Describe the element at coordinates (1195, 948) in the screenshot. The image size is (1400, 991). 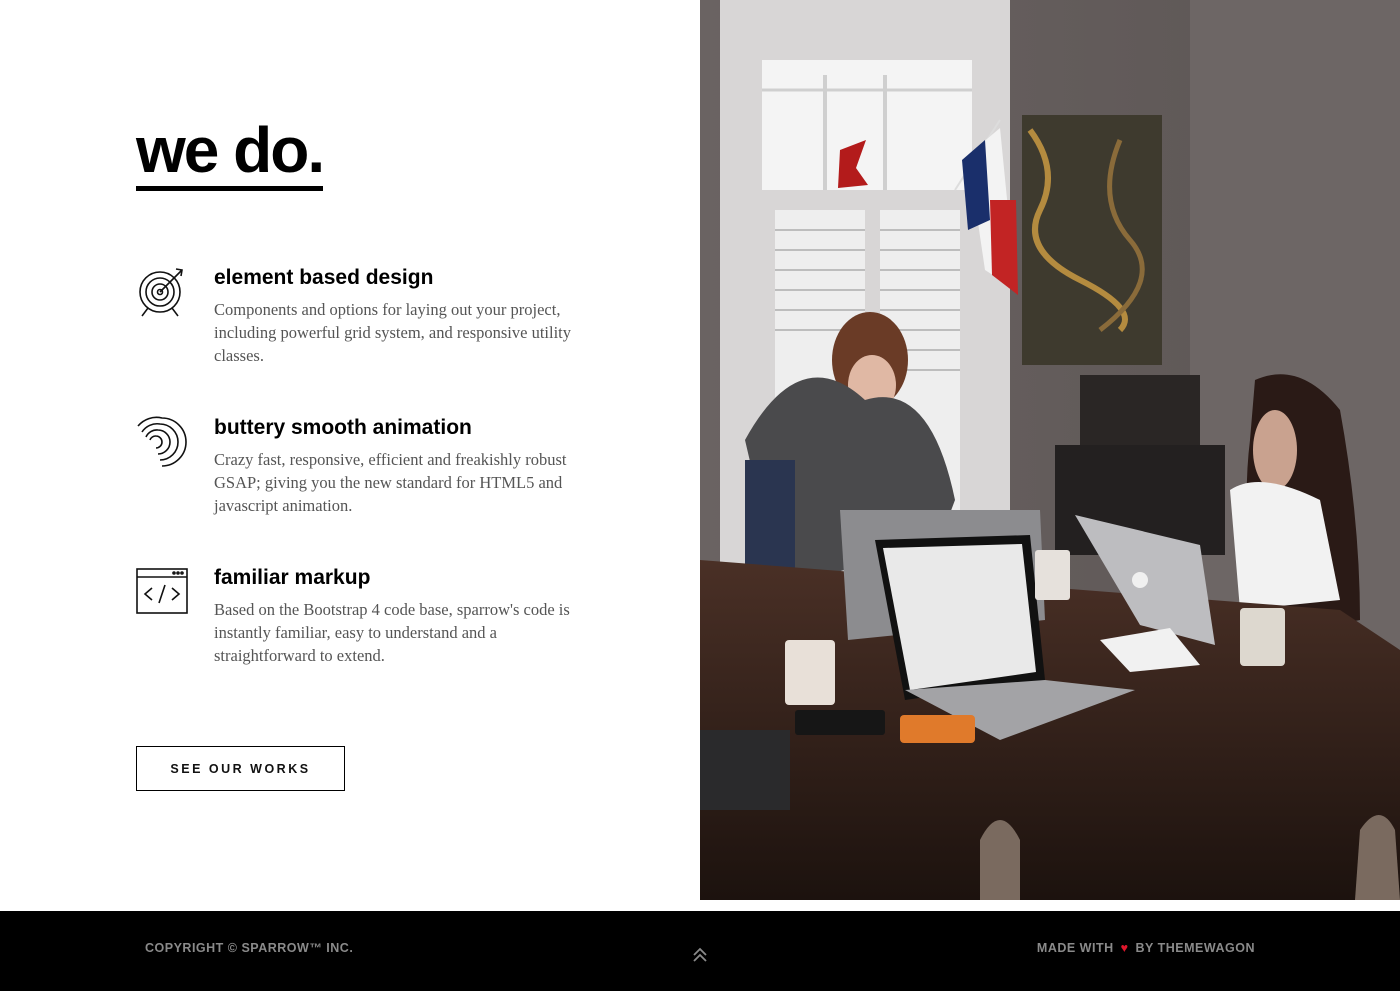
I see `made-with-suffix: BY THEMEWAGON` at that location.